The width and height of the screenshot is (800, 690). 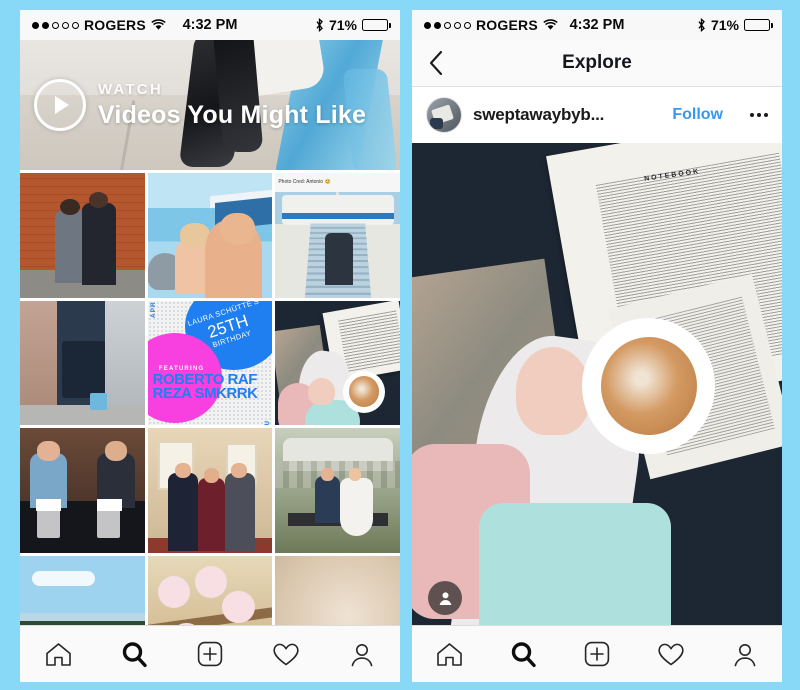 What do you see at coordinates (210, 491) in the screenshot?
I see `grid-tile-three-people-room` at bounding box center [210, 491].